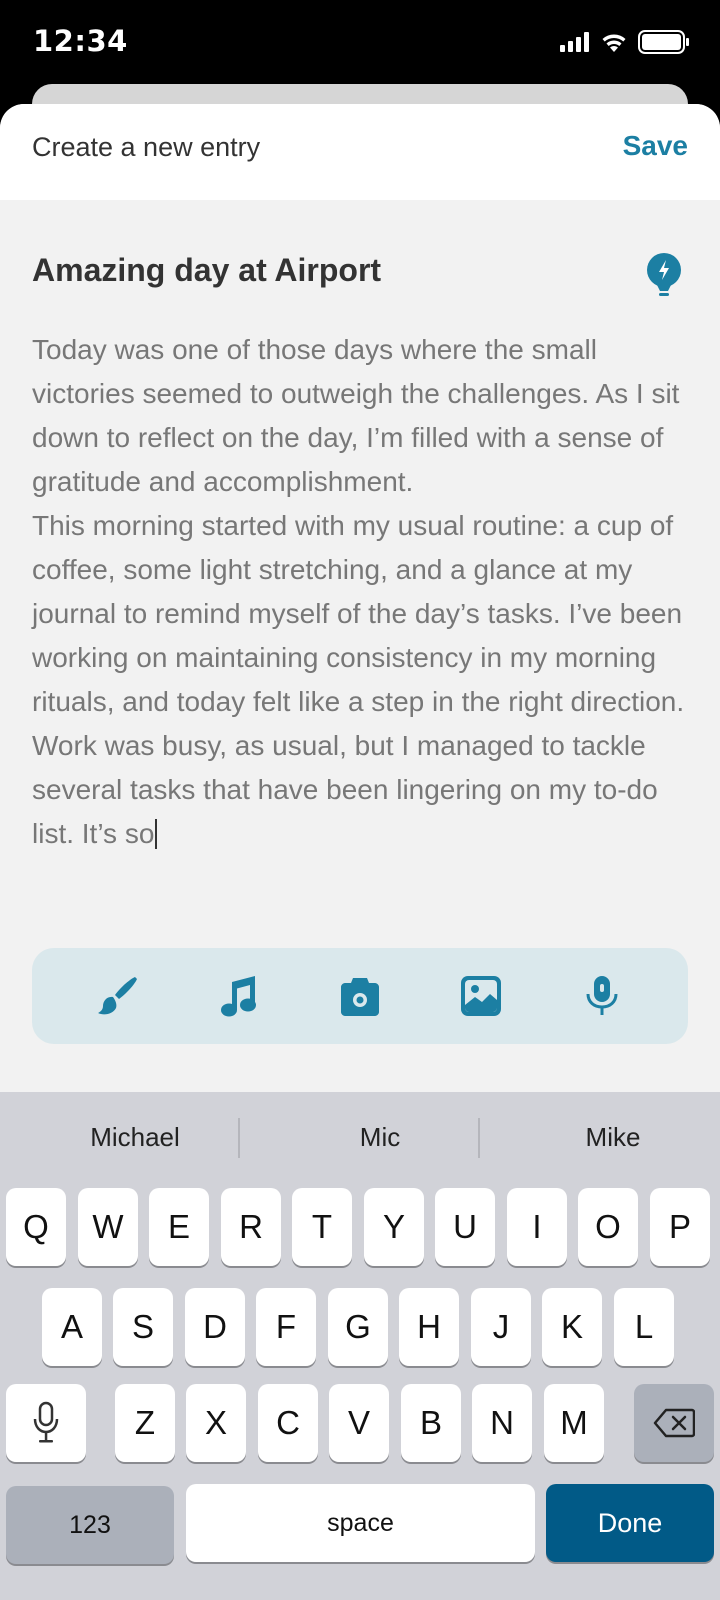  Describe the element at coordinates (72, 1327) in the screenshot. I see `key-a: A` at that location.